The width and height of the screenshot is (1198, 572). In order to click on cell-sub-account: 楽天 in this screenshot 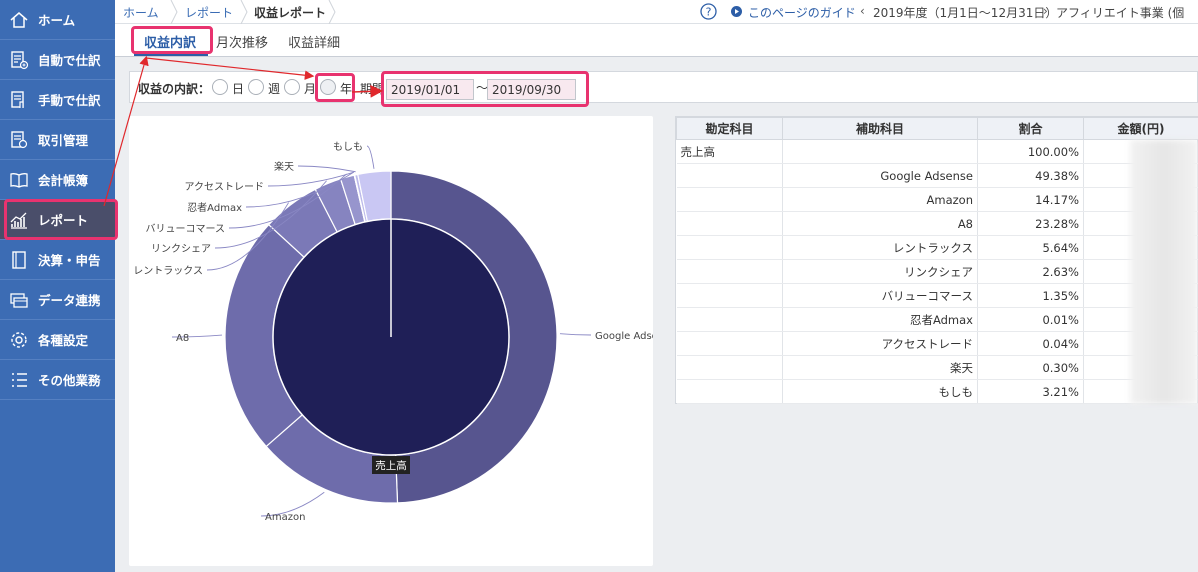, I will do `click(880, 367)`.